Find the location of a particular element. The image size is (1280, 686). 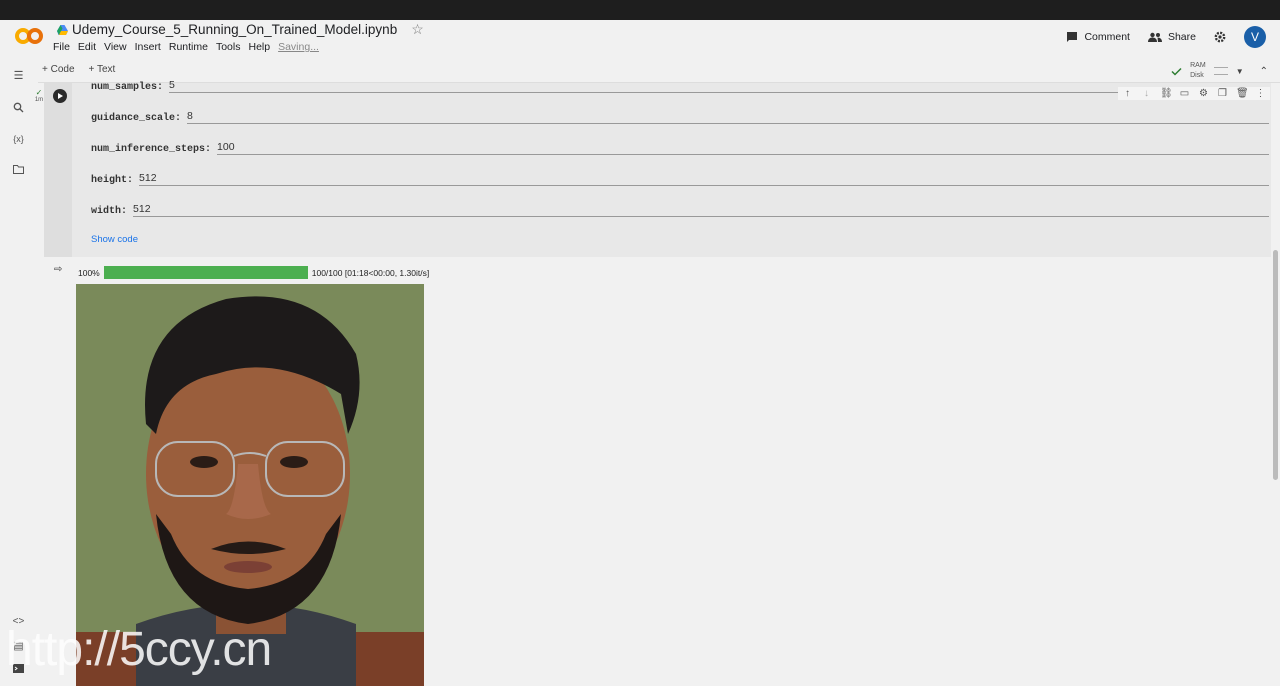

delete-icon: 🗑 is located at coordinates (1242, 93).